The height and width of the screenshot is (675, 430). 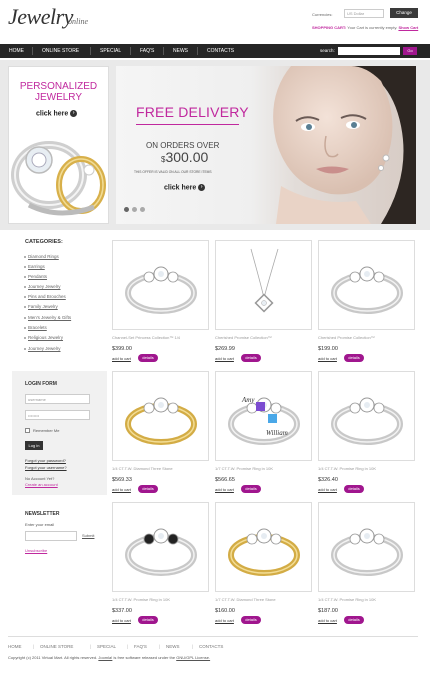 What do you see at coordinates (105, 657) in the screenshot?
I see `joomla-link: Joomla!` at bounding box center [105, 657].